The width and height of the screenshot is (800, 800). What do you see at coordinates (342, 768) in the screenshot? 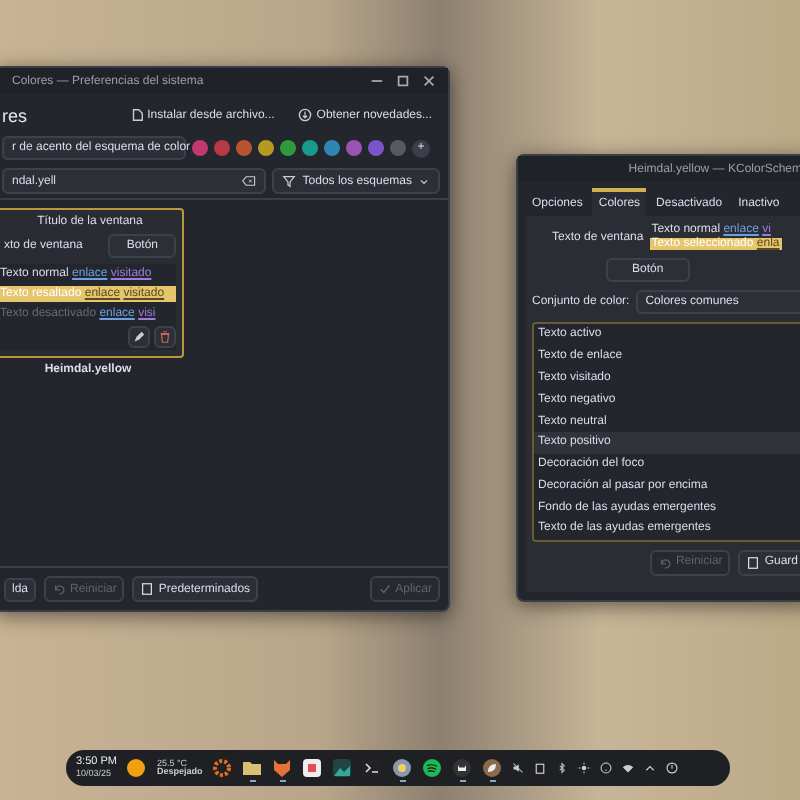
I see `image-icon` at bounding box center [342, 768].